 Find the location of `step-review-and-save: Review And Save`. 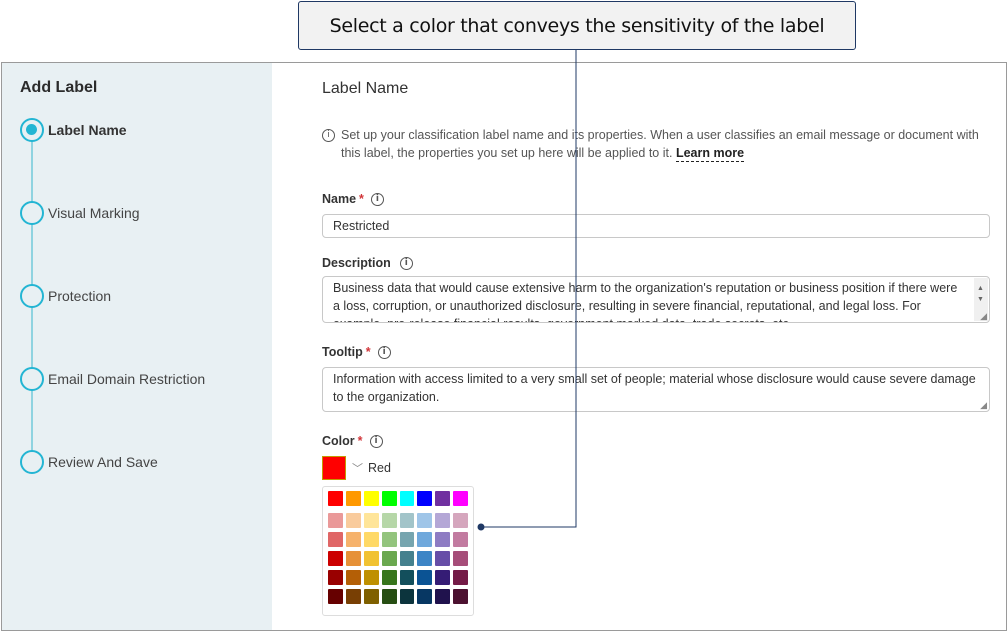

step-review-and-save: Review And Save is located at coordinates (89, 462).